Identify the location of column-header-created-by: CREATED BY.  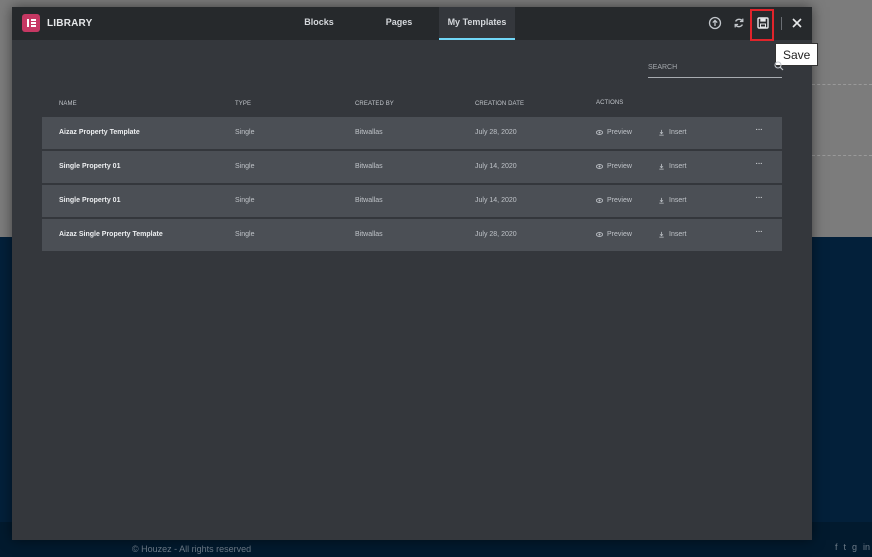
(374, 104).